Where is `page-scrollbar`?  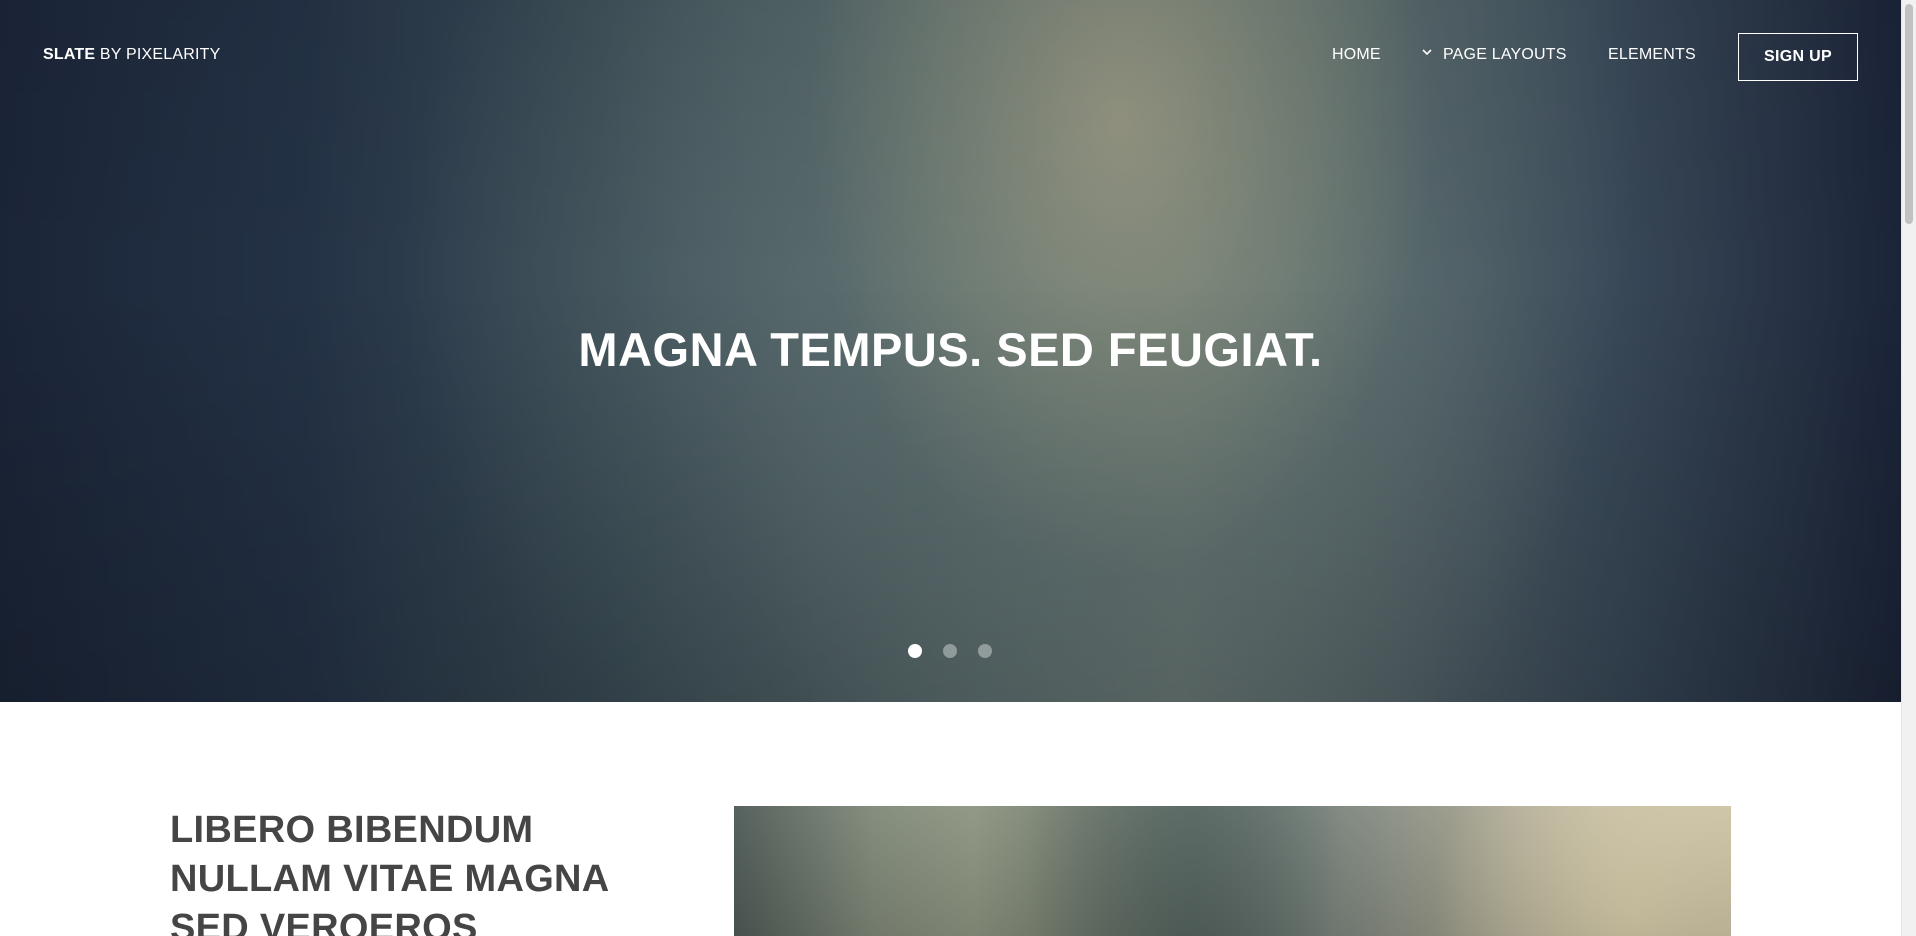 page-scrollbar is located at coordinates (1908, 468).